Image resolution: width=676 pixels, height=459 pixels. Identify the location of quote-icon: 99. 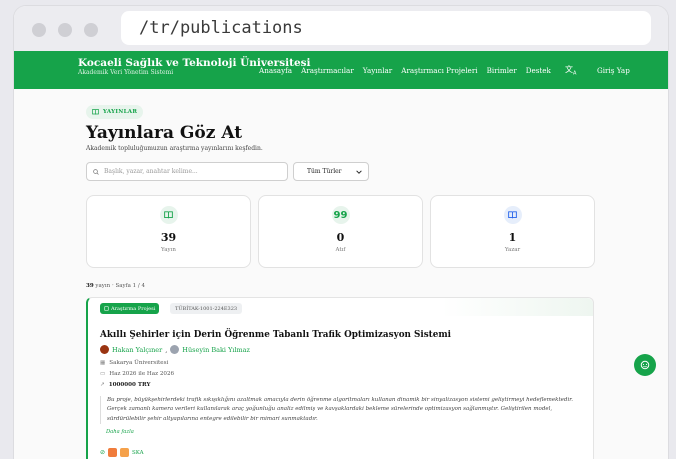
(340, 215).